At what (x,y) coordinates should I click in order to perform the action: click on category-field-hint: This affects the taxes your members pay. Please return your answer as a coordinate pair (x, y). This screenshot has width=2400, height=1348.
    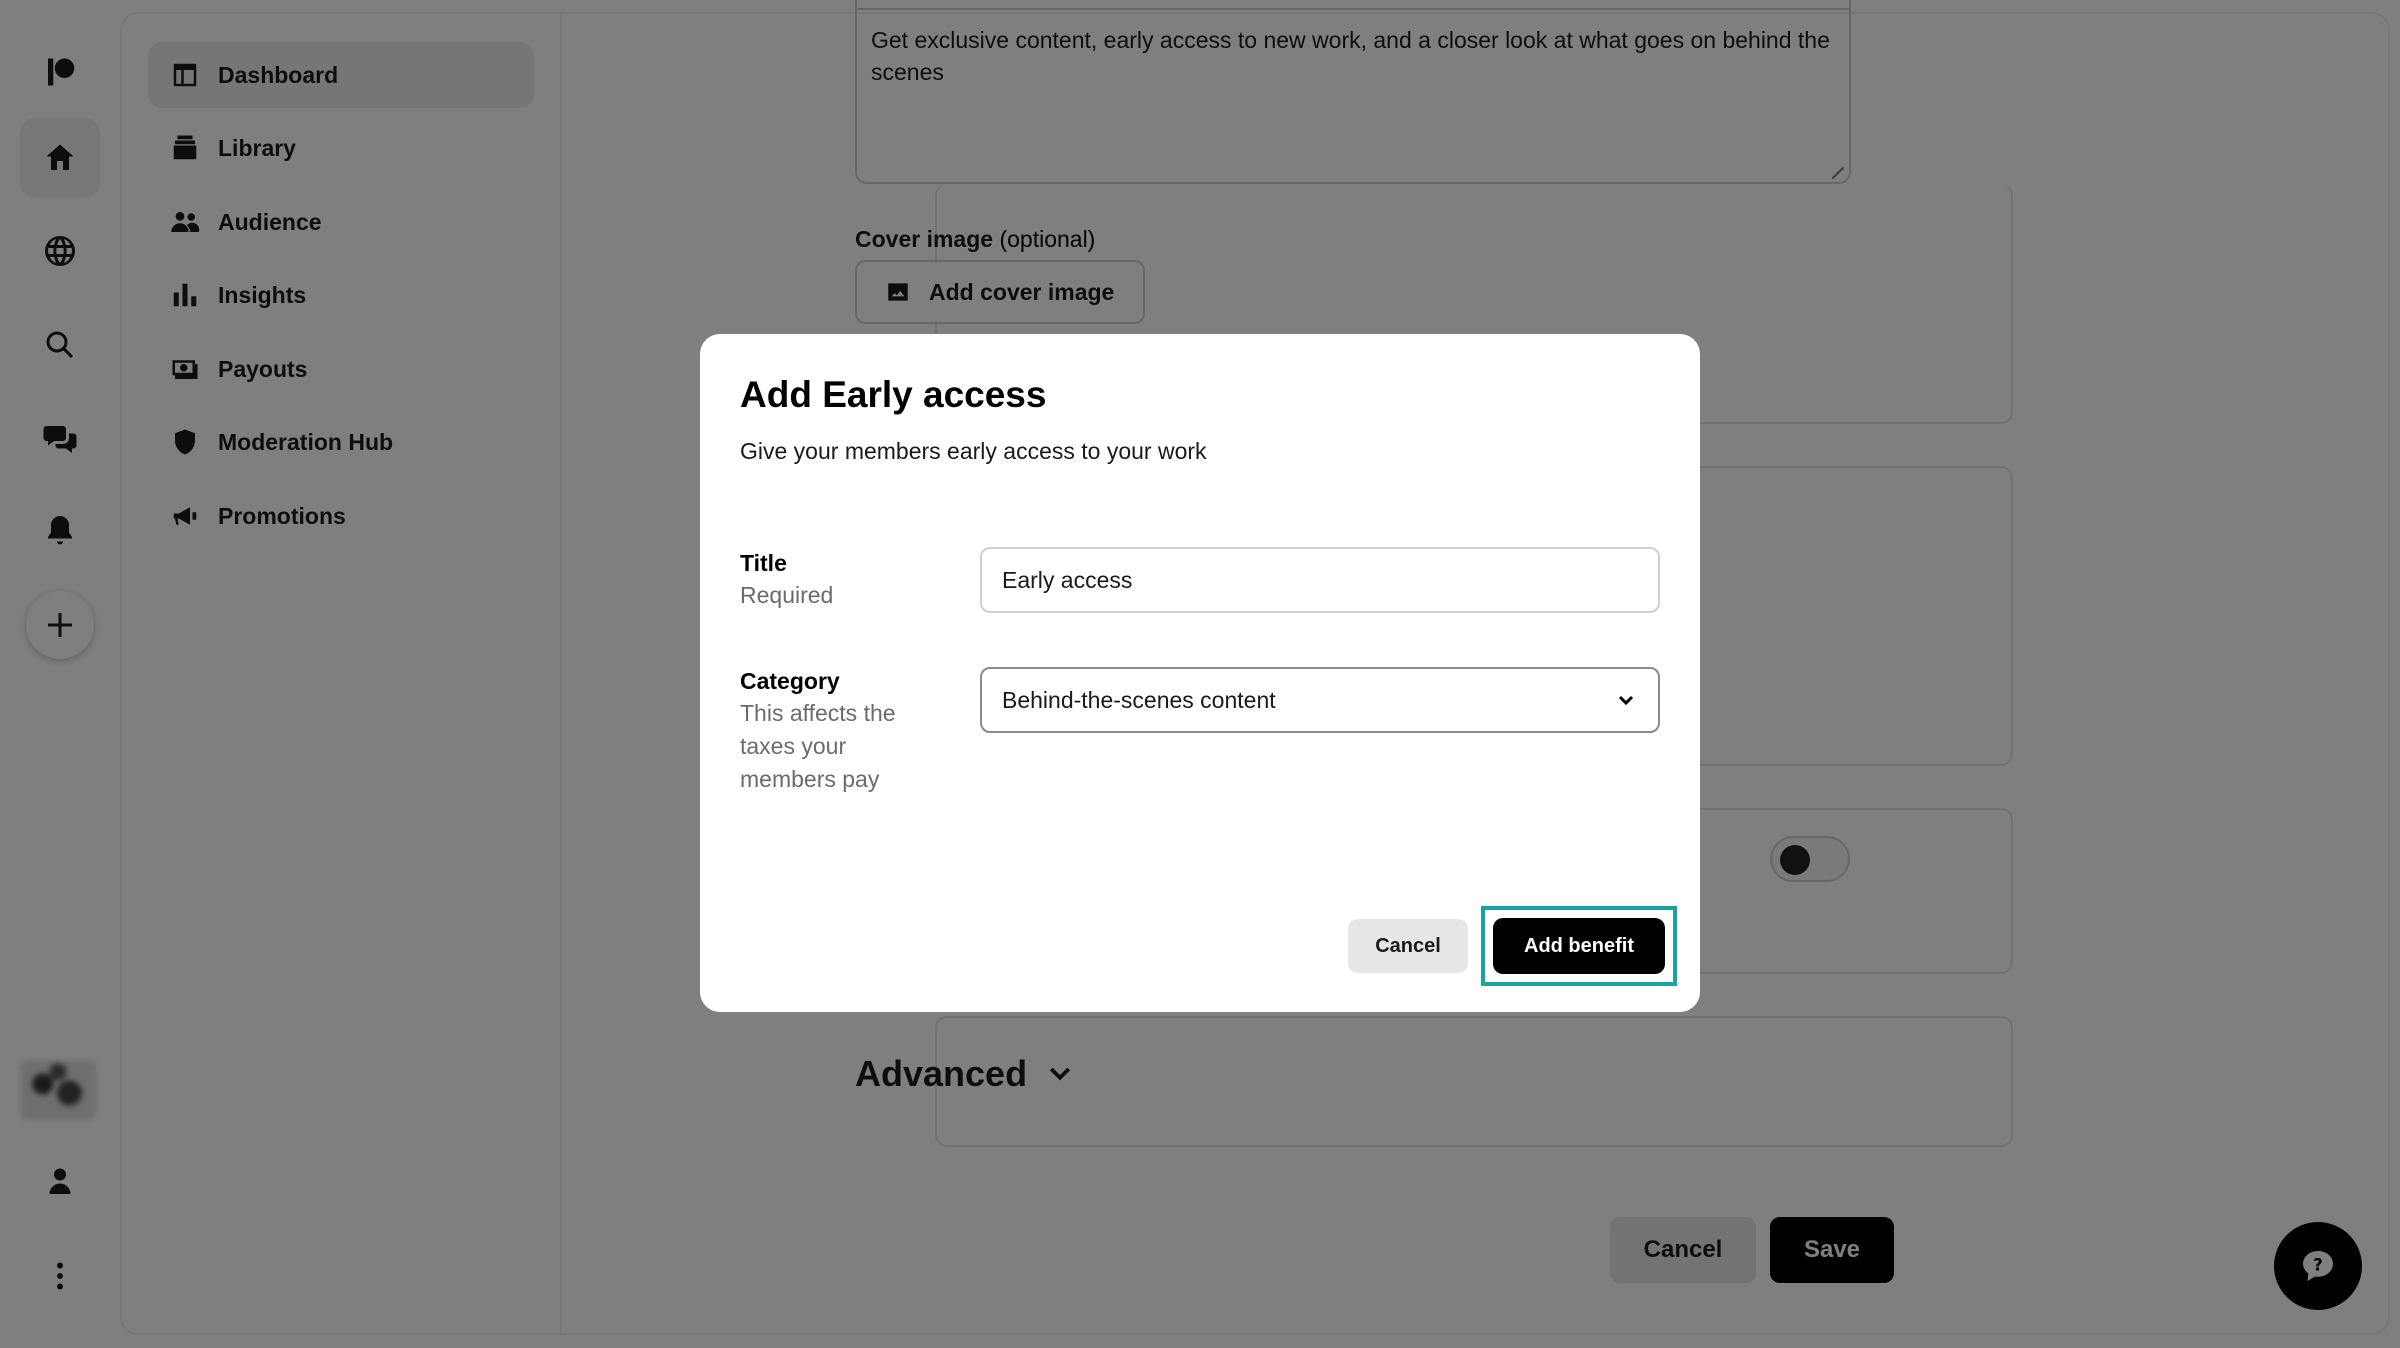
    Looking at the image, I should click on (818, 746).